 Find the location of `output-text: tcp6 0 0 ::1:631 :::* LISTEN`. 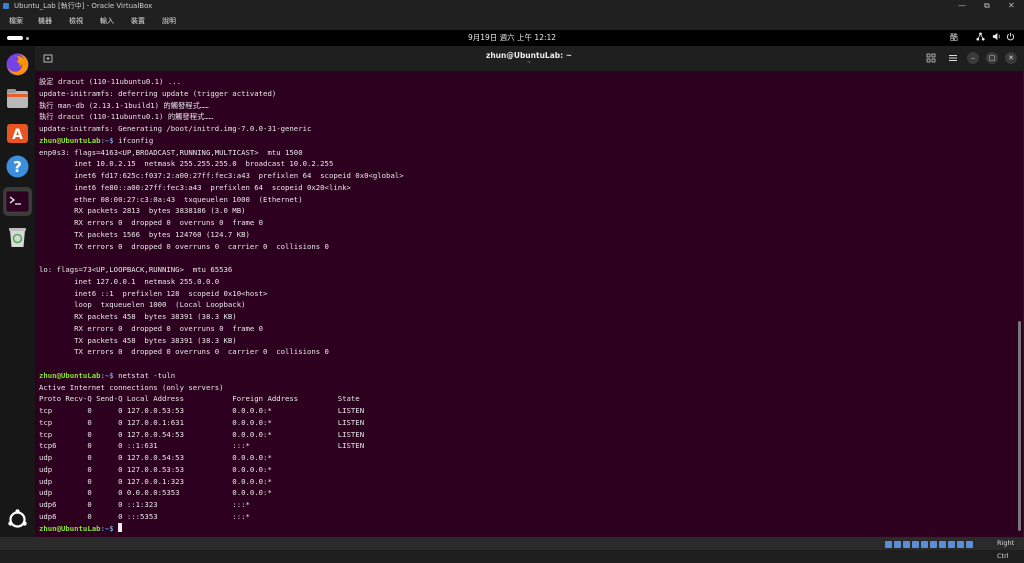

output-text: tcp6 0 0 ::1:631 :::* LISTEN is located at coordinates (202, 446).